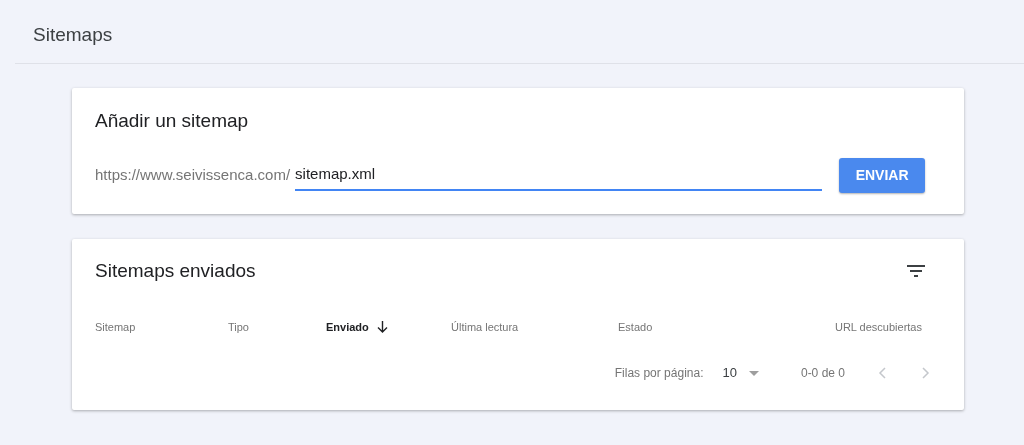 This screenshot has height=445, width=1024. What do you see at coordinates (882, 175) in the screenshot?
I see `submit-button: ENVIAR` at bounding box center [882, 175].